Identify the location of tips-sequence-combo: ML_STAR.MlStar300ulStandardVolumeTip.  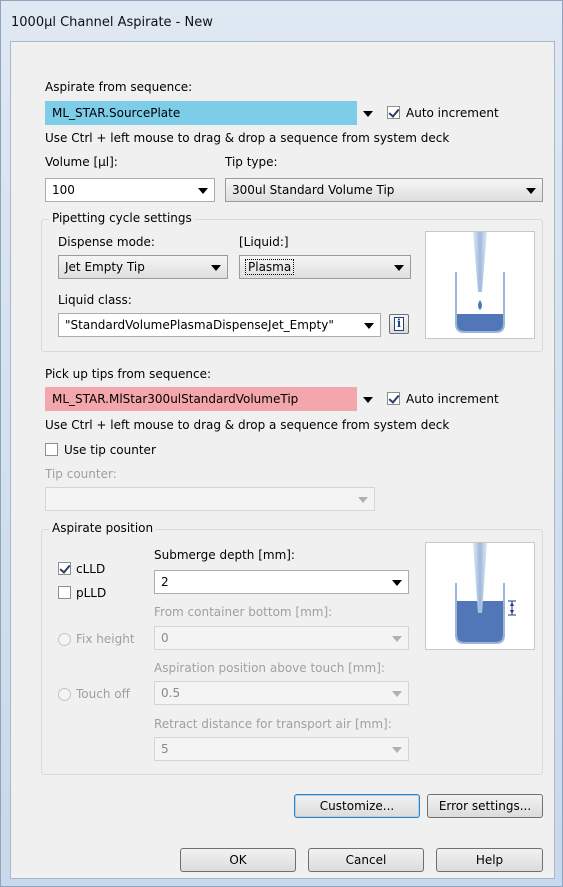
(201, 399).